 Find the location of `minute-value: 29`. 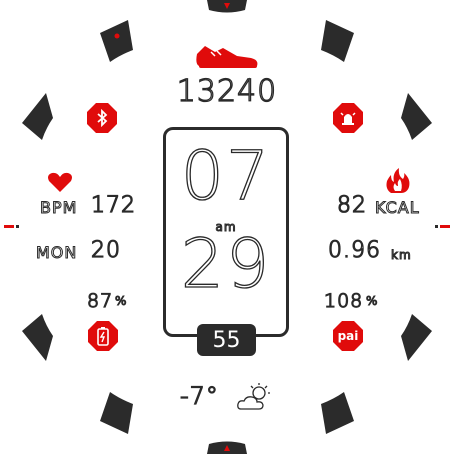

minute-value: 29 is located at coordinates (226, 264).